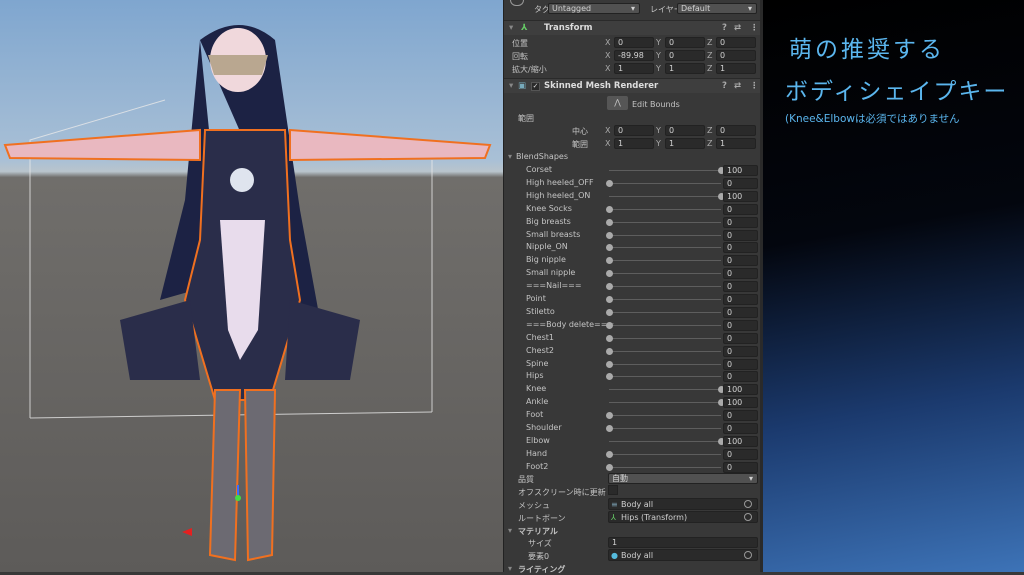 This screenshot has height=575, width=1024. Describe the element at coordinates (594, 8) in the screenshot. I see `tag-dropdown: Untagged ▾` at that location.